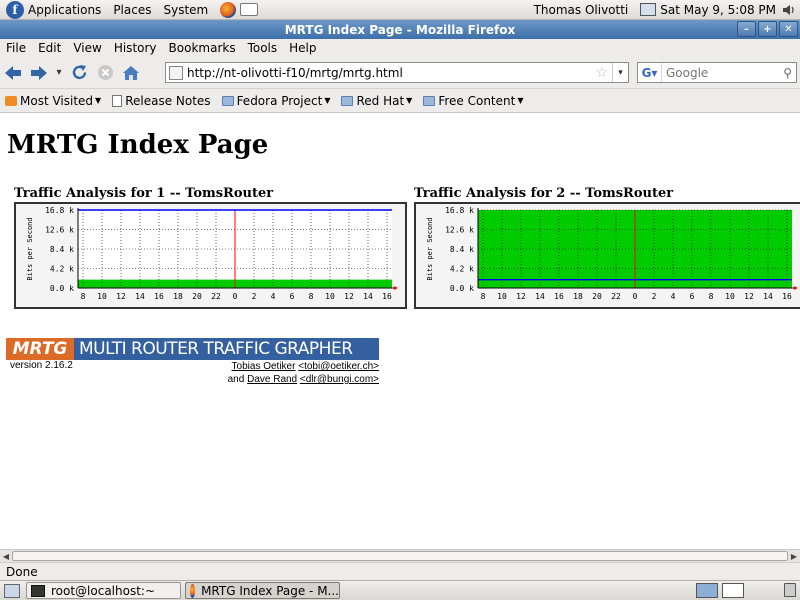  Describe the element at coordinates (49, 48) in the screenshot. I see `menu-edit: Edit` at that location.